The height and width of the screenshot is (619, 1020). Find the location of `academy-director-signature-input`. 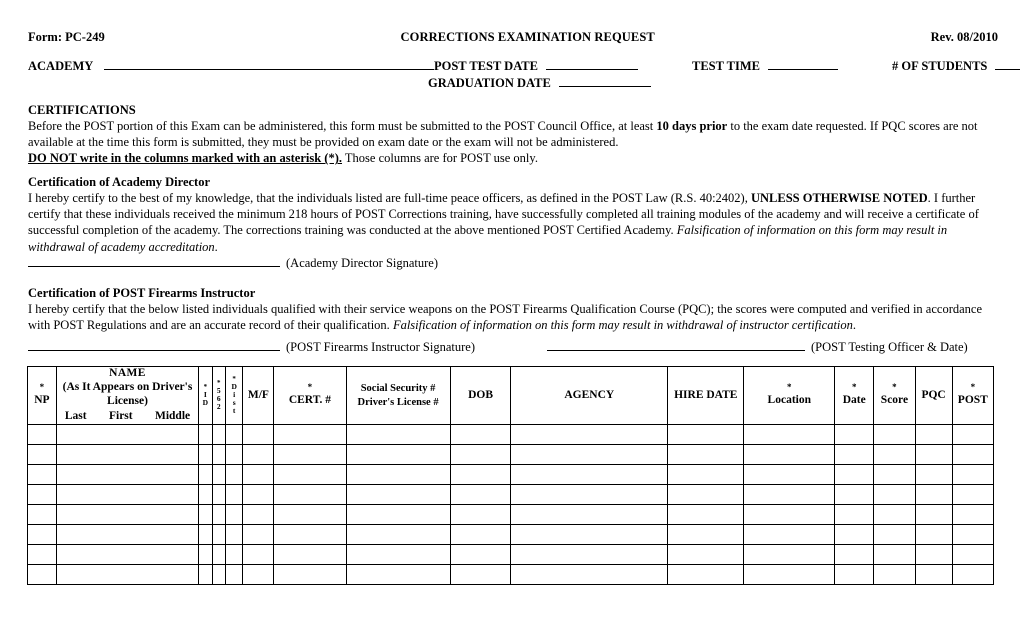

academy-director-signature-input is located at coordinates (154, 260).